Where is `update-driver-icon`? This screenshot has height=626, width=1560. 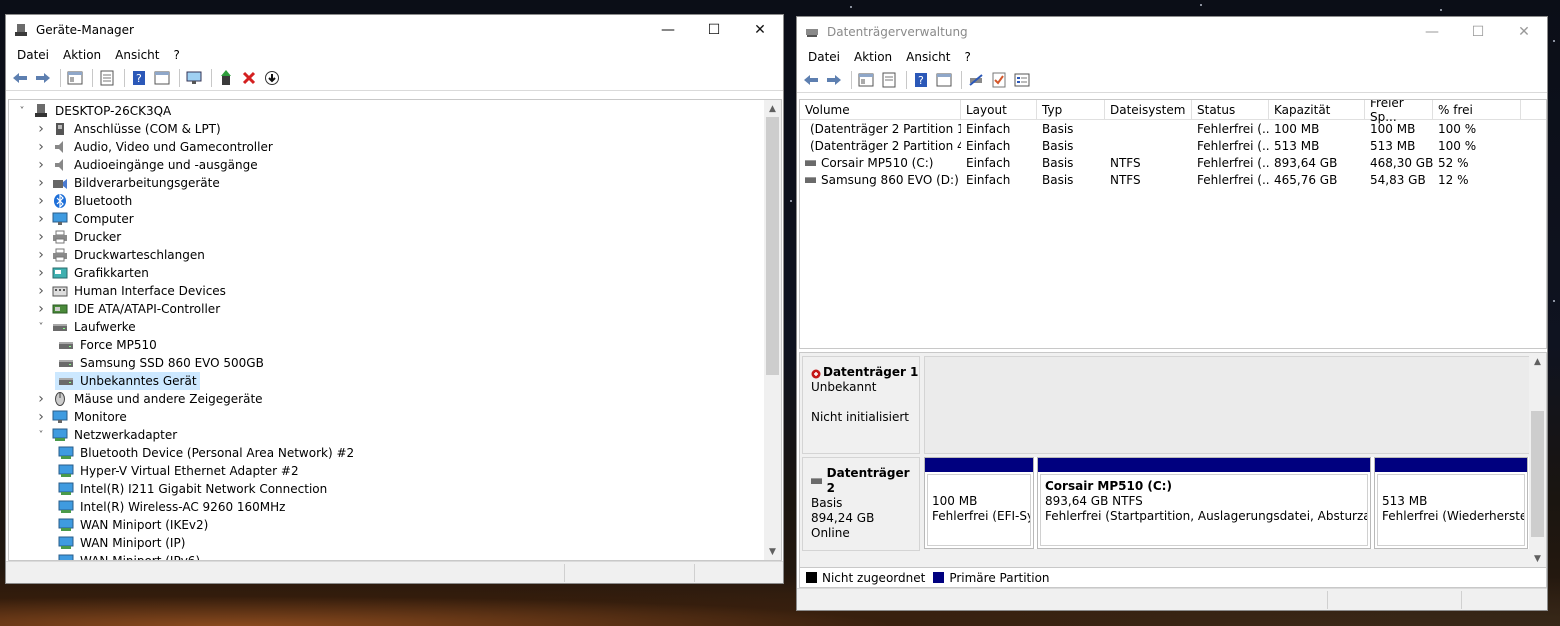 update-driver-icon is located at coordinates (226, 78).